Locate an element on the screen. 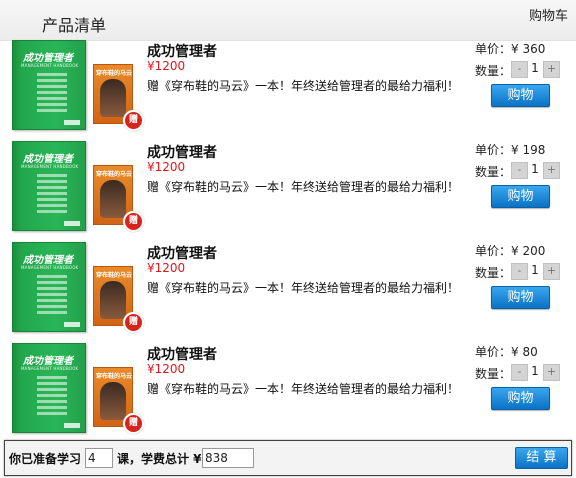  unit-price: 单价：¥ 360 is located at coordinates (510, 48).